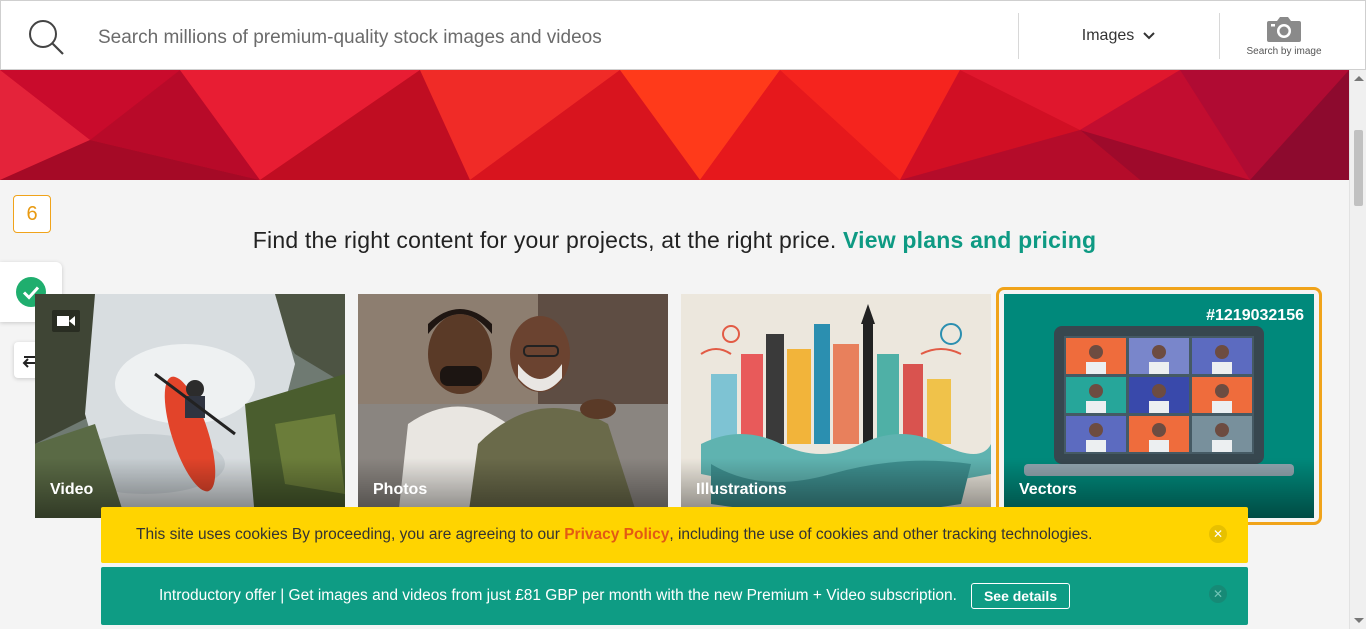  I want to click on search-by-image-button: Search by image, so click(1284, 36).